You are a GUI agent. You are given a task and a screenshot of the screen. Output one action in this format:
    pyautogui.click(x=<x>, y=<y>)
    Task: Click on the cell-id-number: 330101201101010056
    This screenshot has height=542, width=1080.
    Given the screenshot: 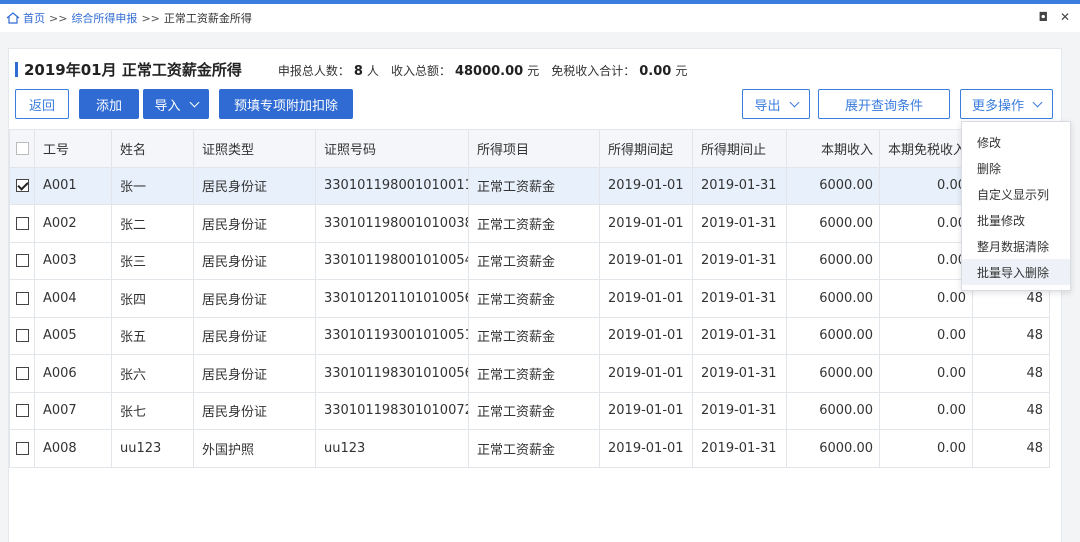 What is the action you would take?
    pyautogui.click(x=392, y=298)
    